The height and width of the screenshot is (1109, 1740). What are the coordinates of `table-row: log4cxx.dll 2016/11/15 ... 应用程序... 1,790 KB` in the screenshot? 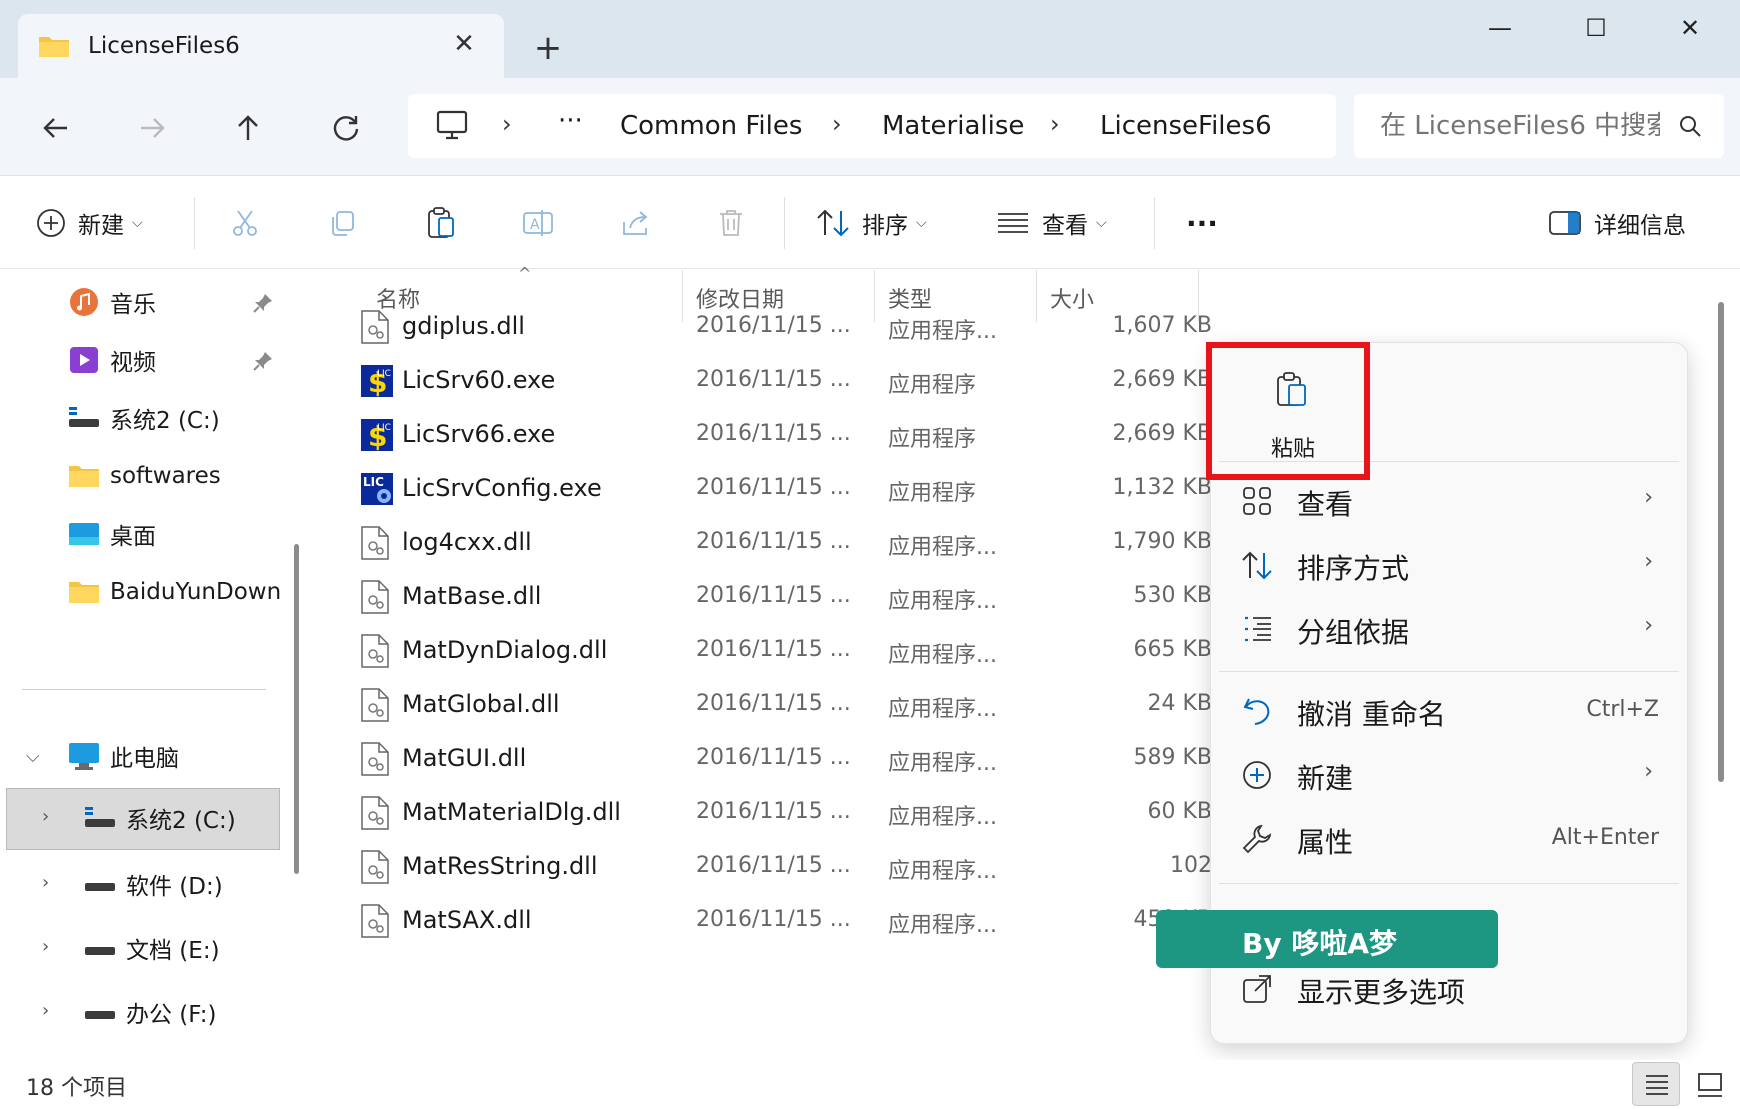 It's located at (768, 542).